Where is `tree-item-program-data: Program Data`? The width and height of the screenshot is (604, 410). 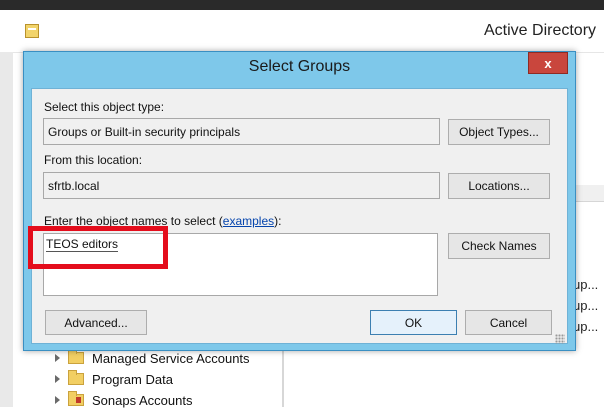
tree-item-program-data: Program Data is located at coordinates (114, 379).